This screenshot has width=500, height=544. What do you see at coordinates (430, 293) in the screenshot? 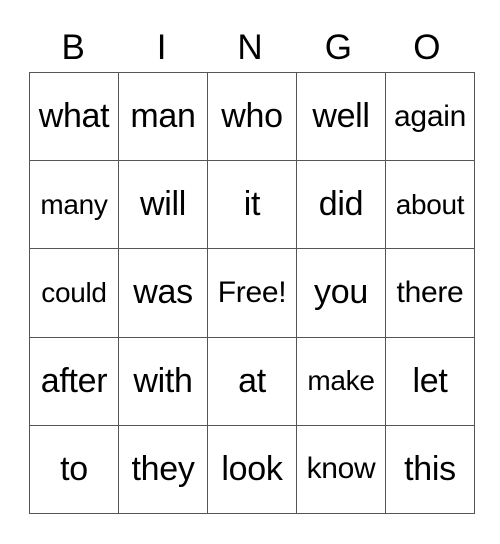
I see `bingo-cell: there` at bounding box center [430, 293].